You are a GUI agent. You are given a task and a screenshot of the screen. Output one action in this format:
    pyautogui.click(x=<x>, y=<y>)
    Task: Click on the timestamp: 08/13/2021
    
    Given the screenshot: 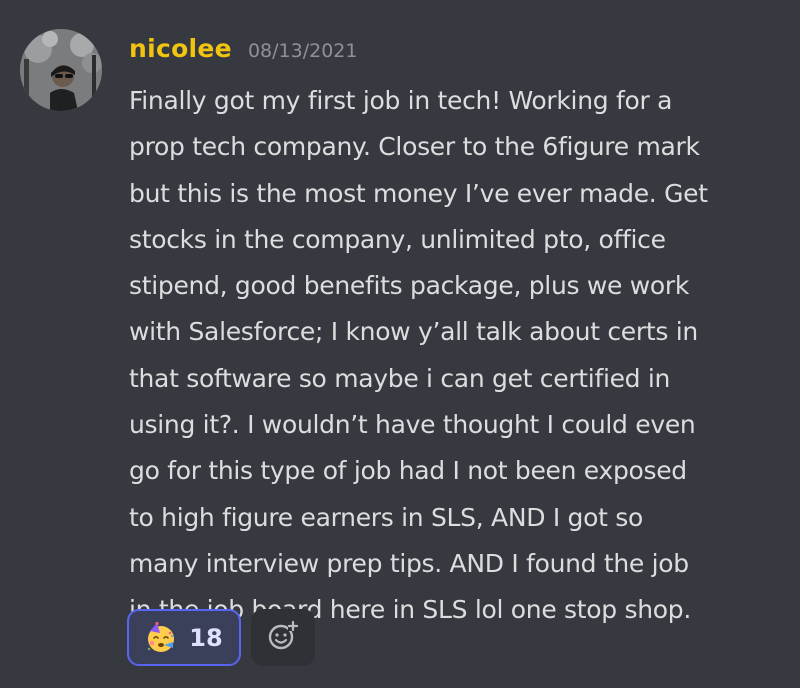 What is the action you would take?
    pyautogui.click(x=303, y=51)
    